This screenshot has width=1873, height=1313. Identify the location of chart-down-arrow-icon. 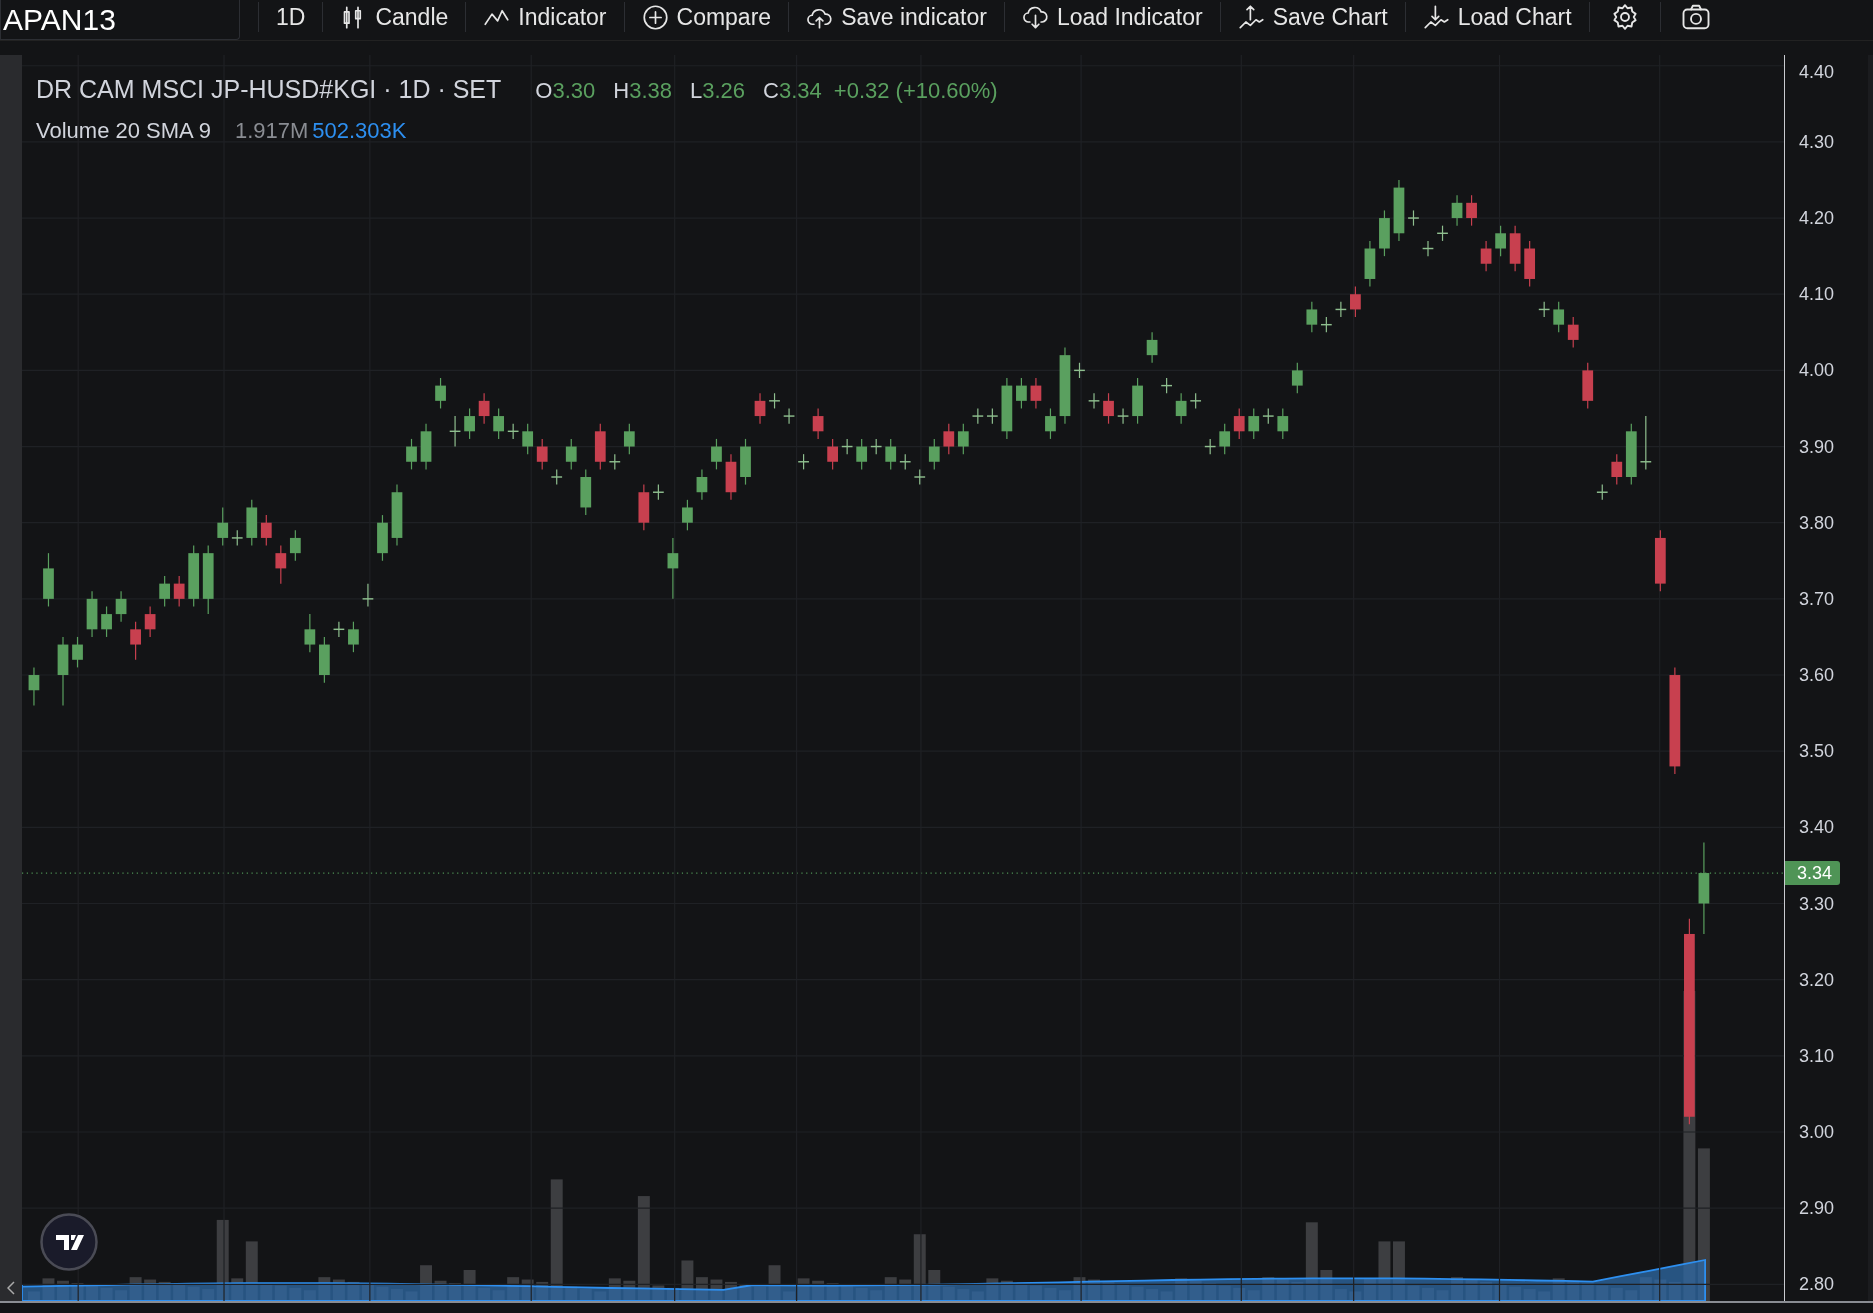
(1436, 17).